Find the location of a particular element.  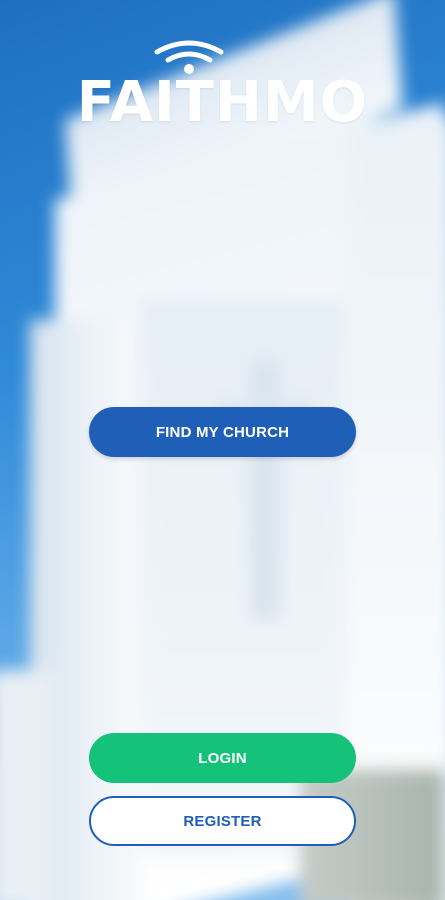

login-label: LOGIN is located at coordinates (222, 758).